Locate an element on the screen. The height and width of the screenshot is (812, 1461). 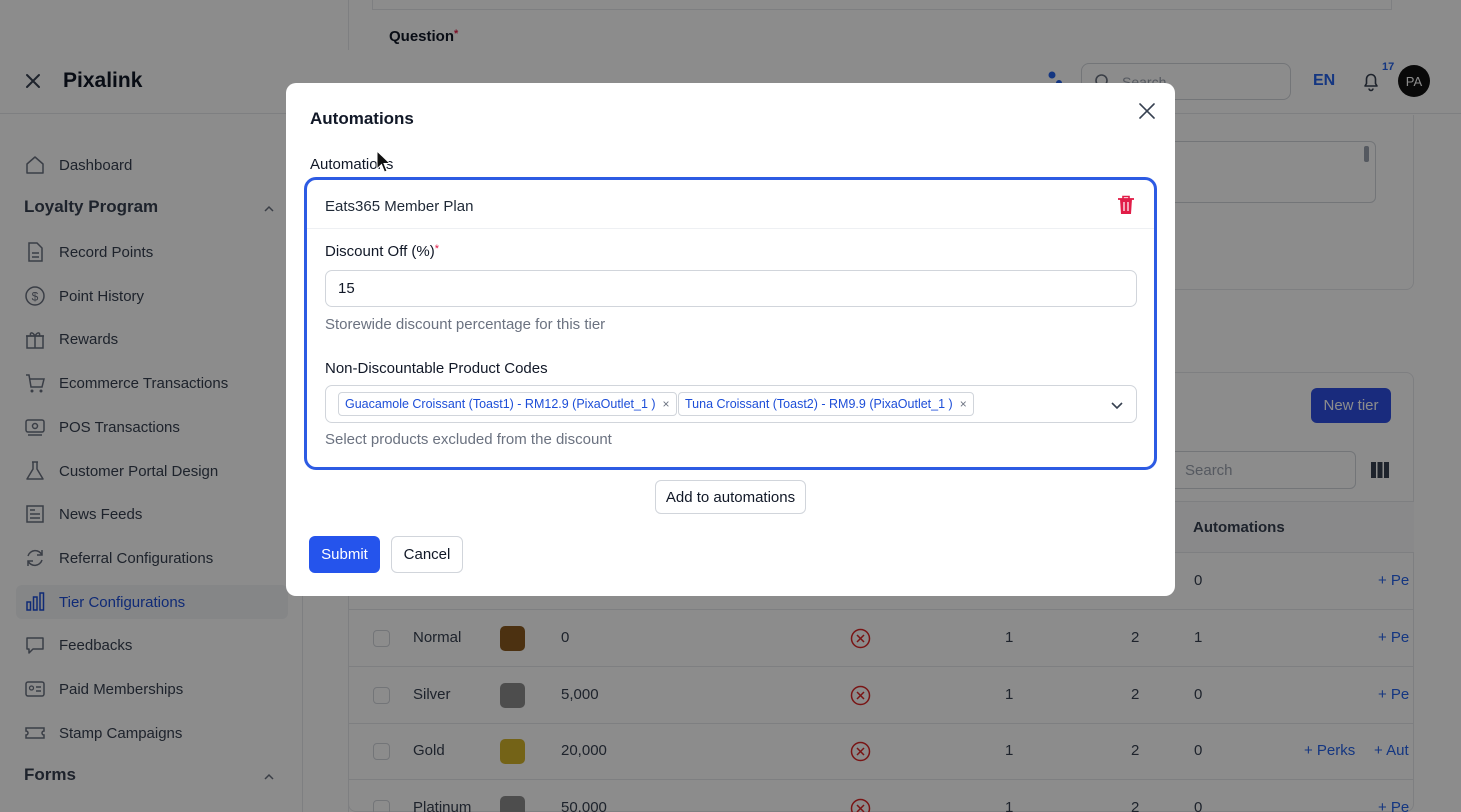
modal-title: Automations is located at coordinates (362, 118).